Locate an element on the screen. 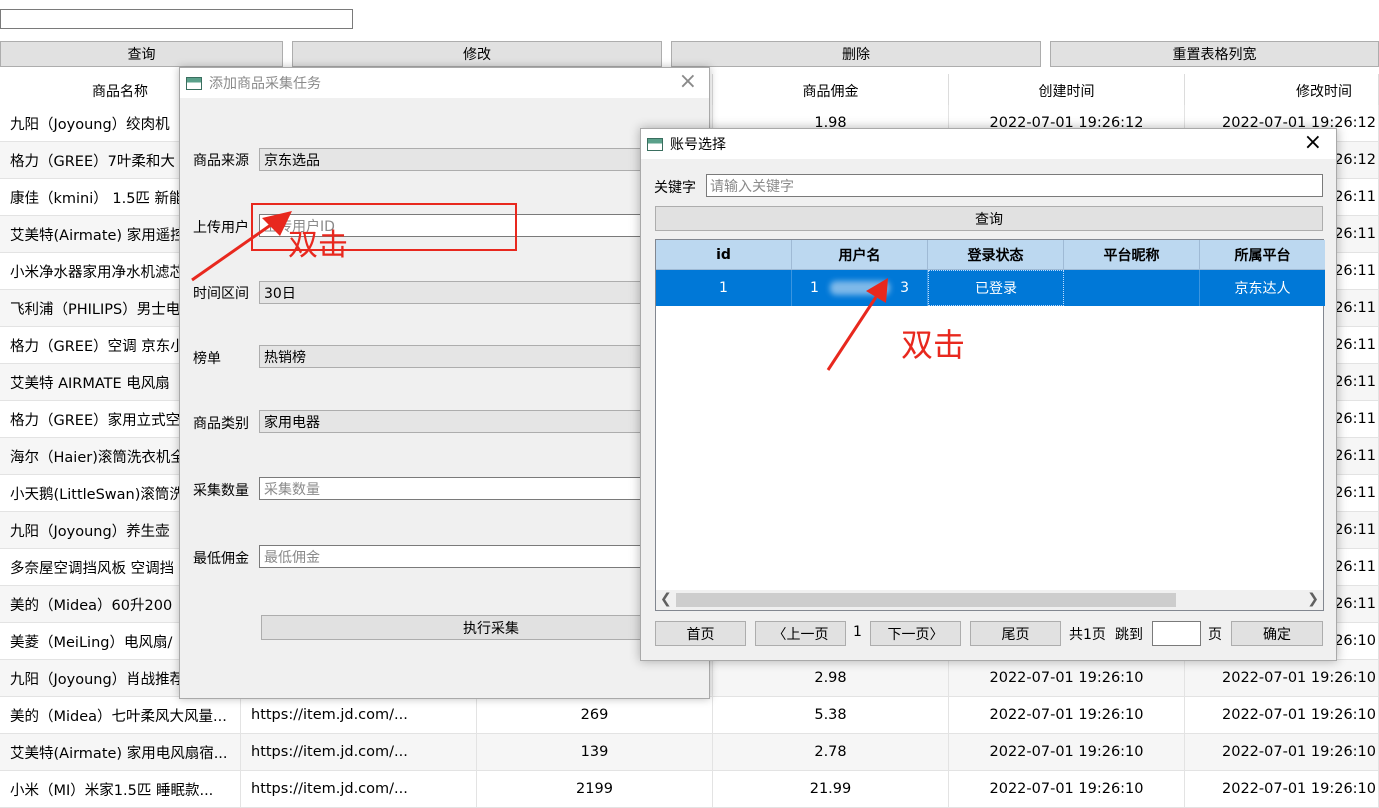 The width and height of the screenshot is (1379, 808). annotation-arrow-icon is located at coordinates (857, 324).